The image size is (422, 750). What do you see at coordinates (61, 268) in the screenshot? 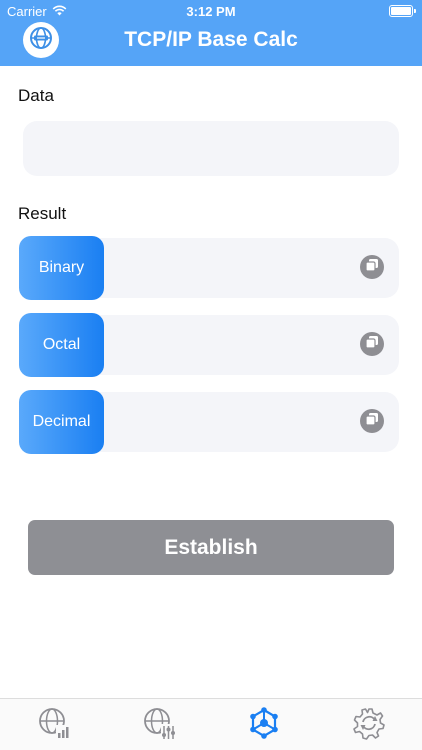
I see `binary-tag: Binary` at bounding box center [61, 268].